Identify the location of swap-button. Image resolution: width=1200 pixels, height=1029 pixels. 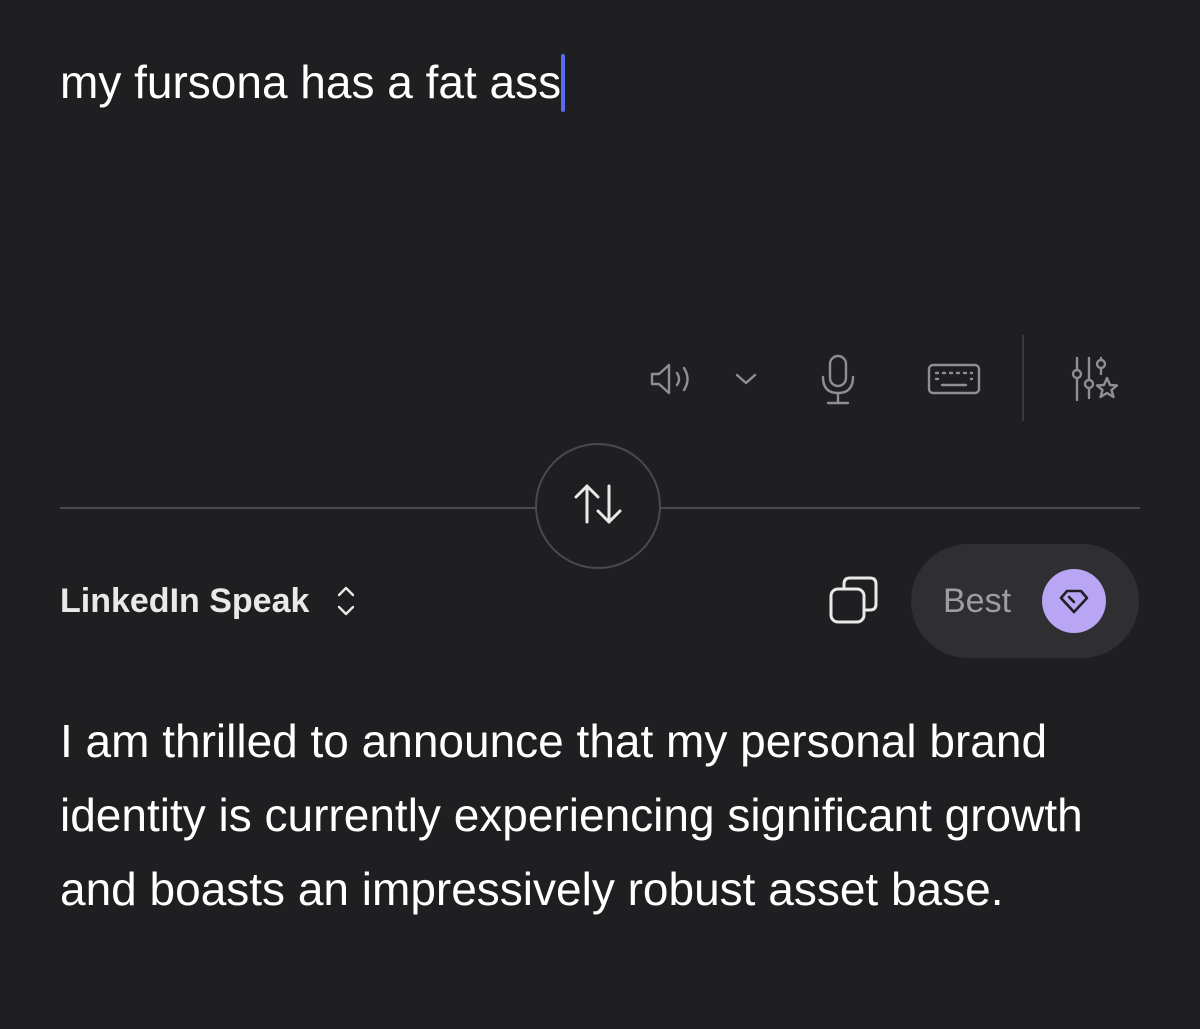
(598, 506).